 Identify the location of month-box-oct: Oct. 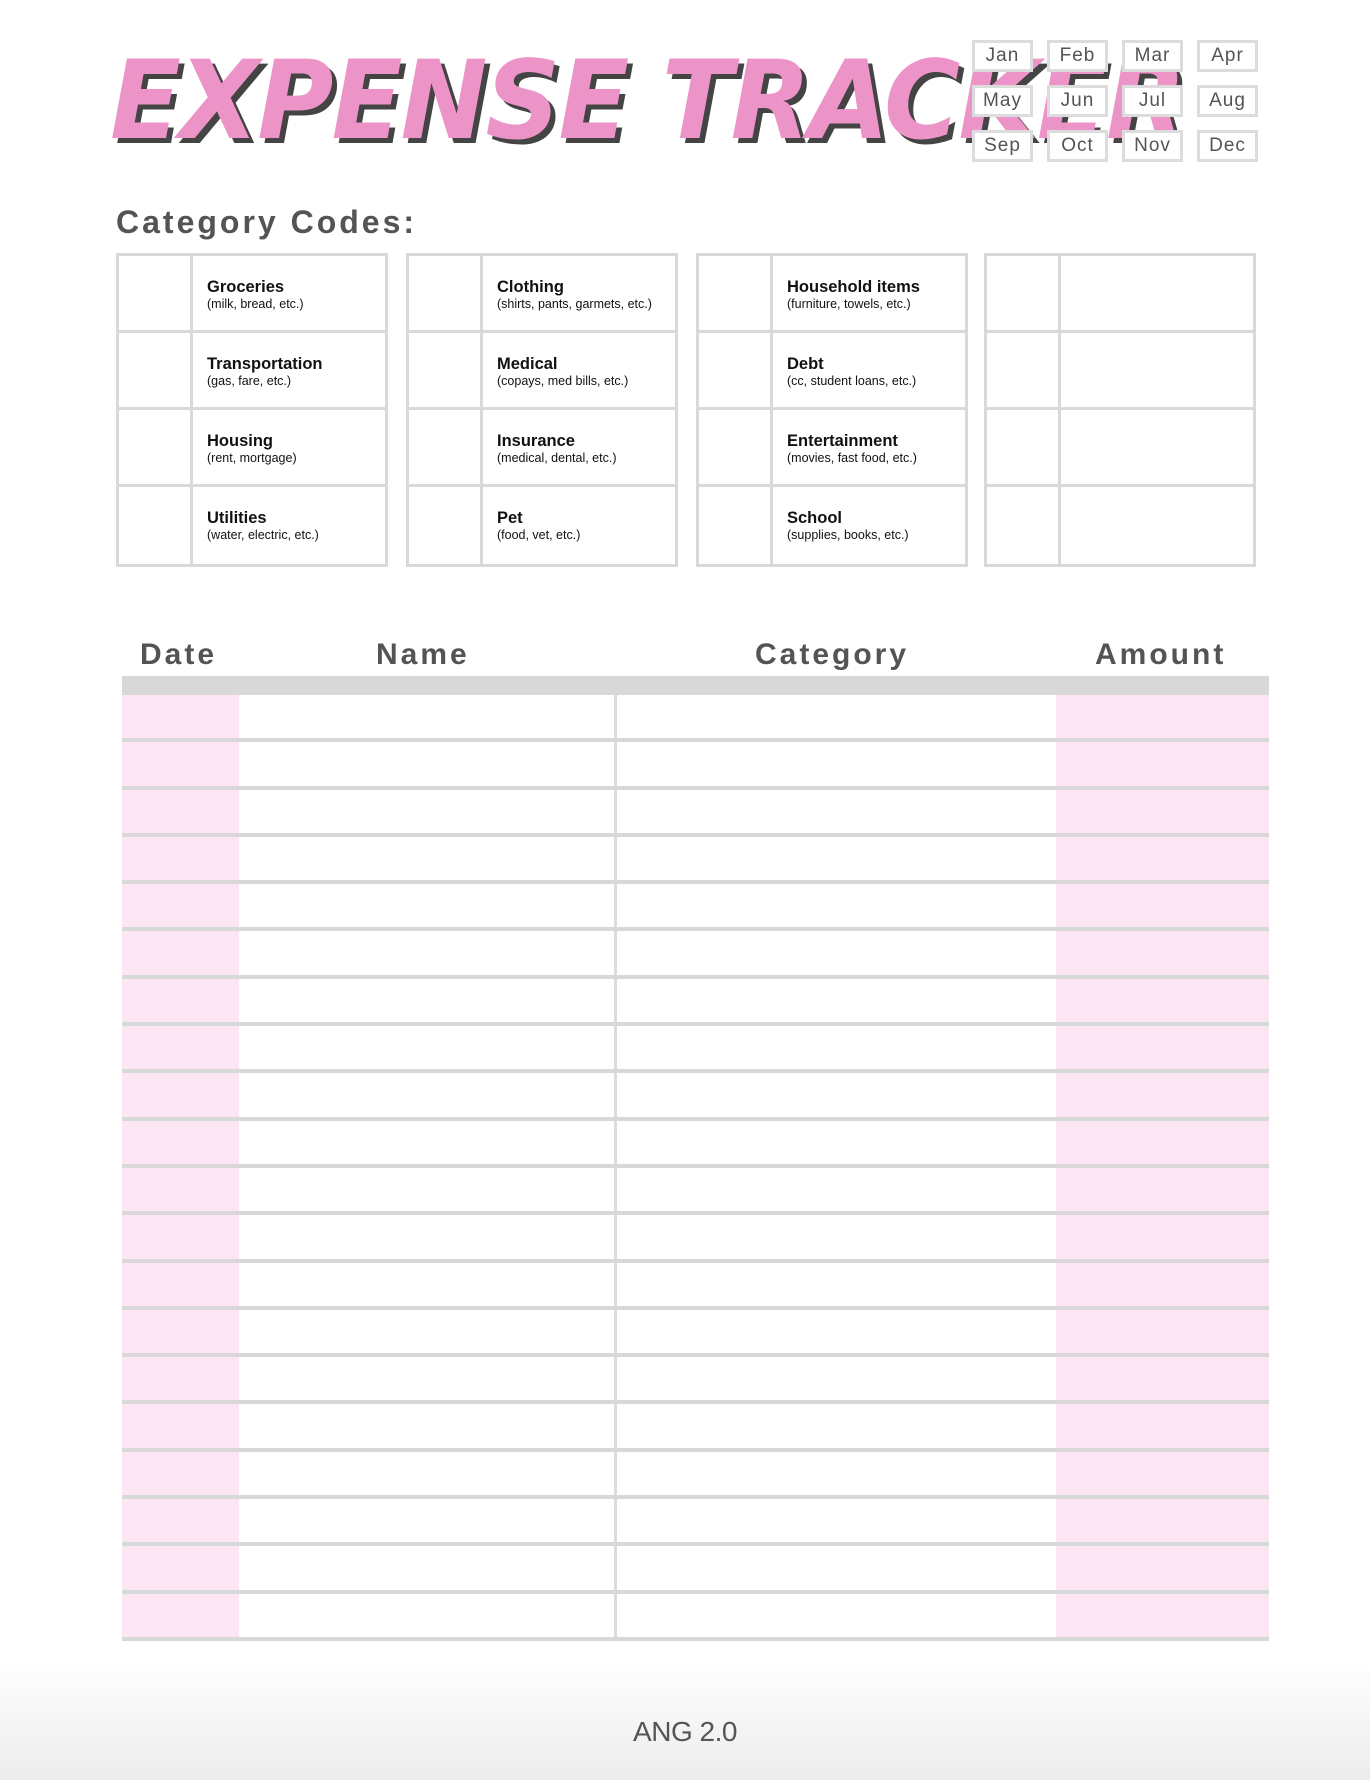
(1077, 146).